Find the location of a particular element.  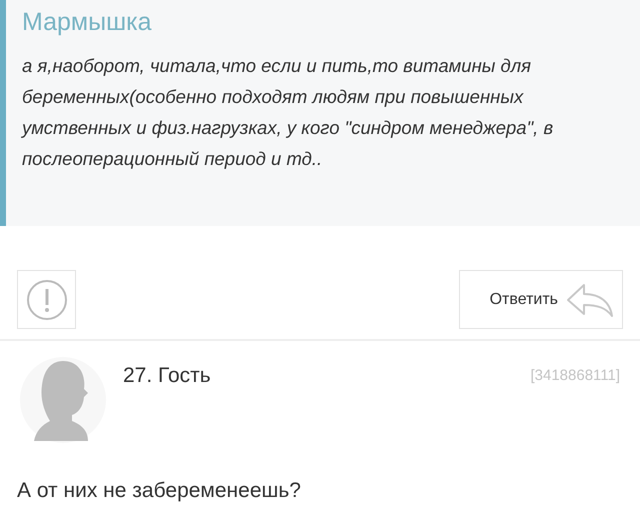

reply-button: Ответить is located at coordinates (541, 299).